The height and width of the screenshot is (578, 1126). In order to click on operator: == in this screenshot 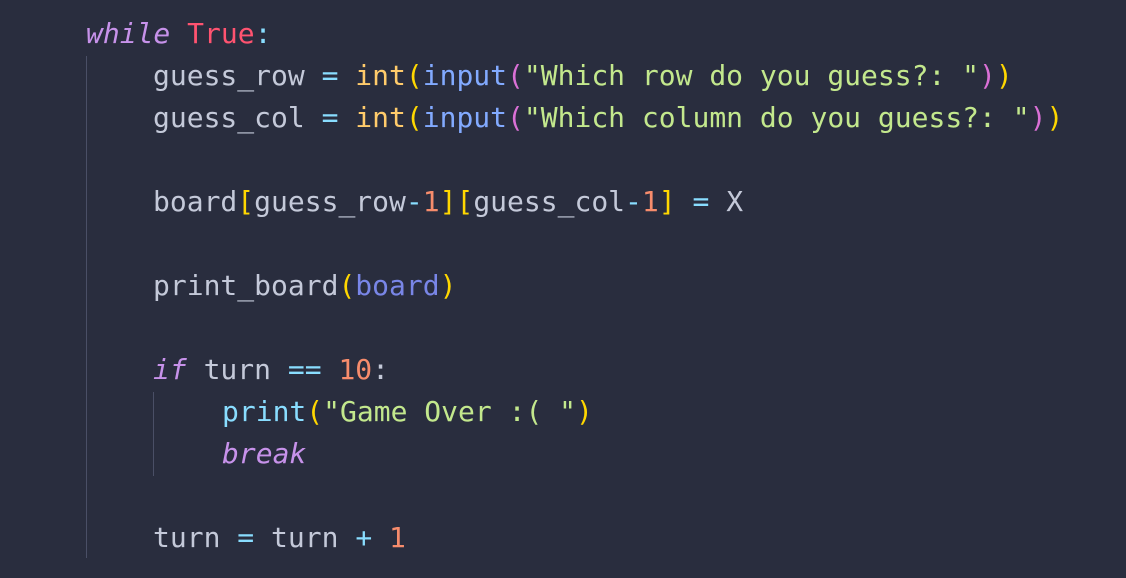, I will do `click(304, 369)`.